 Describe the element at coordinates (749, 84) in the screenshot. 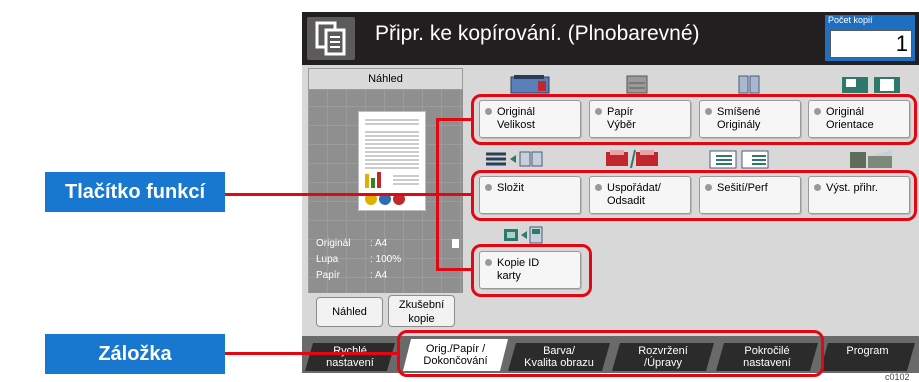

I see `mixed-originals-icon` at that location.